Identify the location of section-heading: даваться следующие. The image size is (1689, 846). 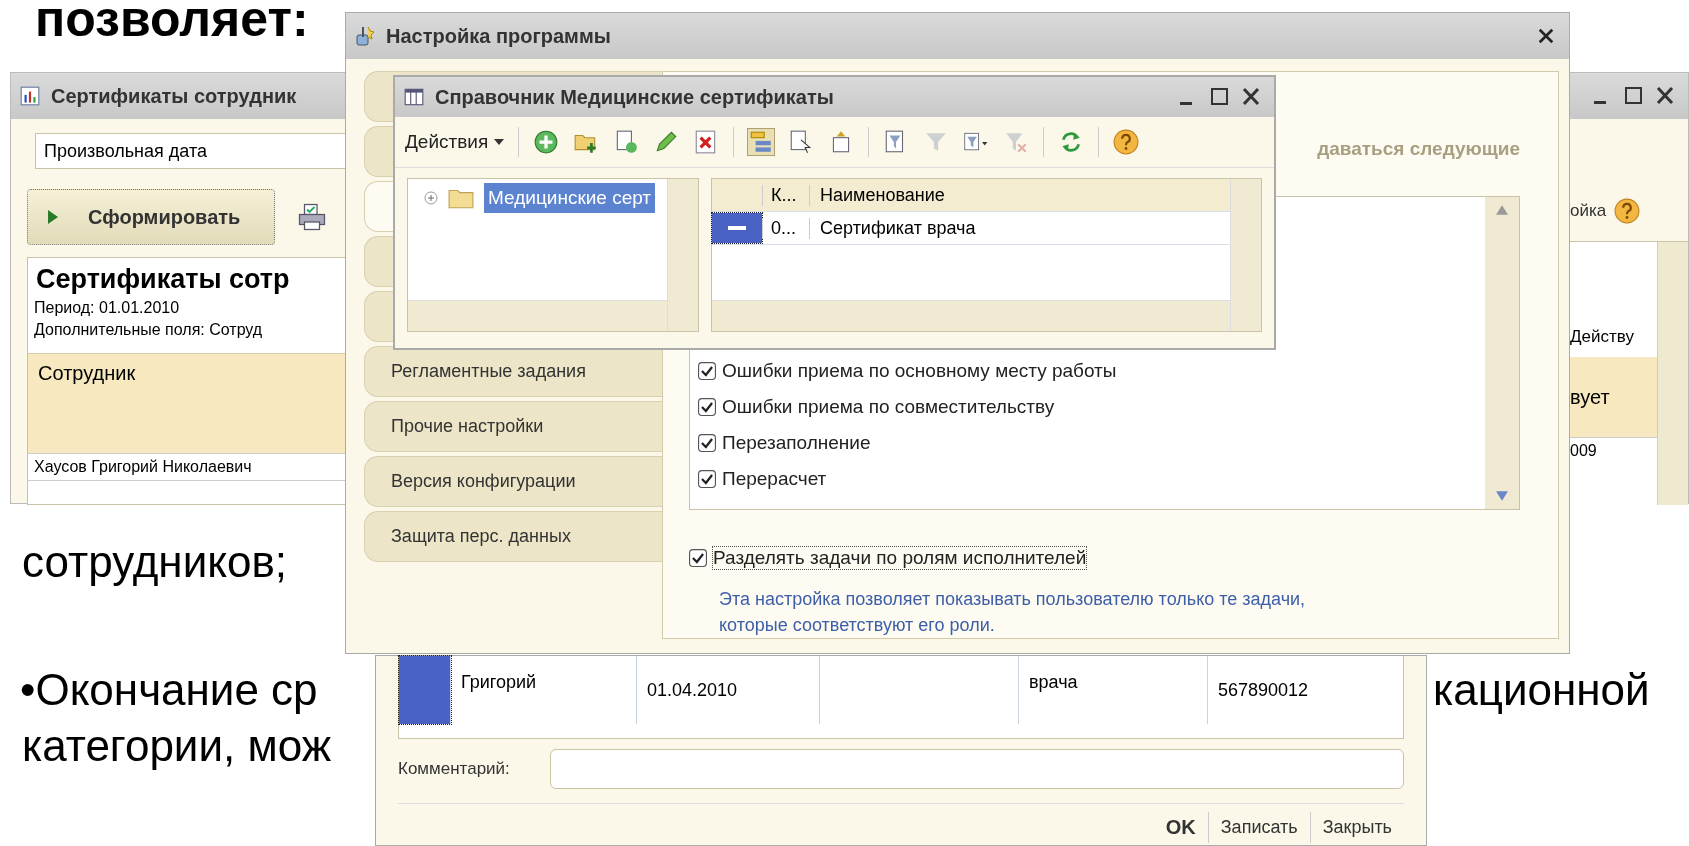
(1418, 149).